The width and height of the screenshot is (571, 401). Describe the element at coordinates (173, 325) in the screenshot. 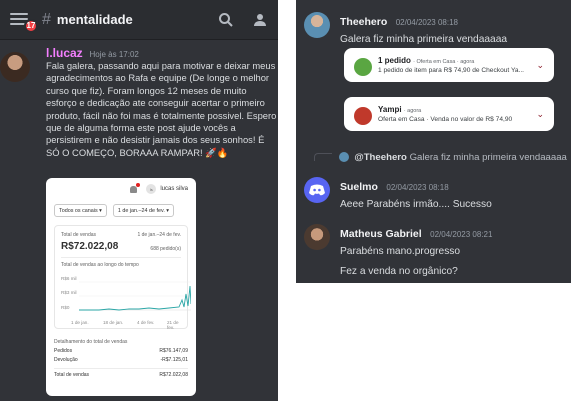

I see `x-tick: 21 de fev.` at that location.